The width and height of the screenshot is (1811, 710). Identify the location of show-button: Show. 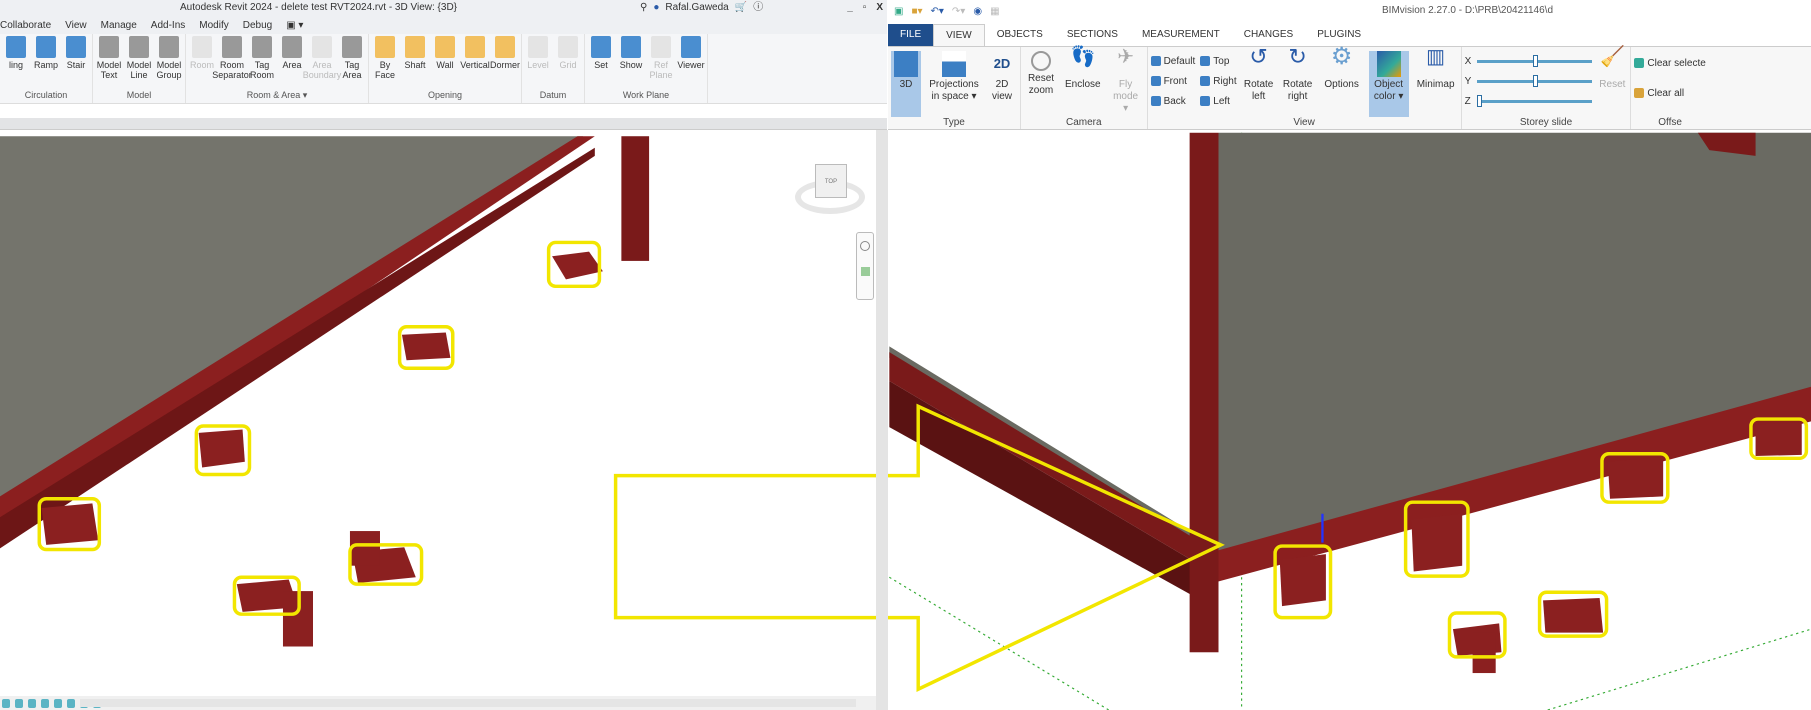
(631, 61).